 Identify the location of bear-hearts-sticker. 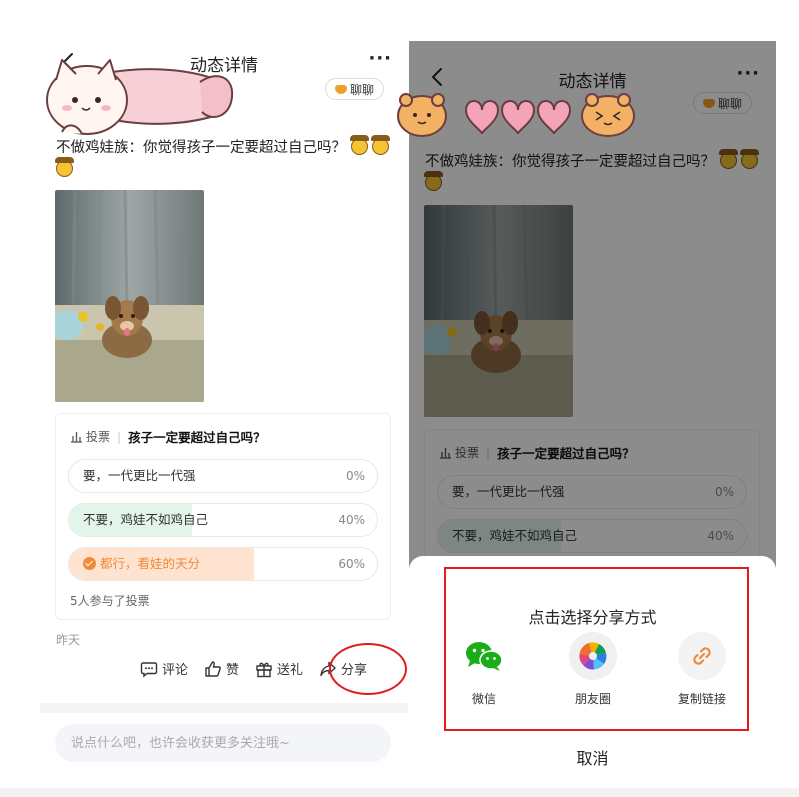
(516, 115).